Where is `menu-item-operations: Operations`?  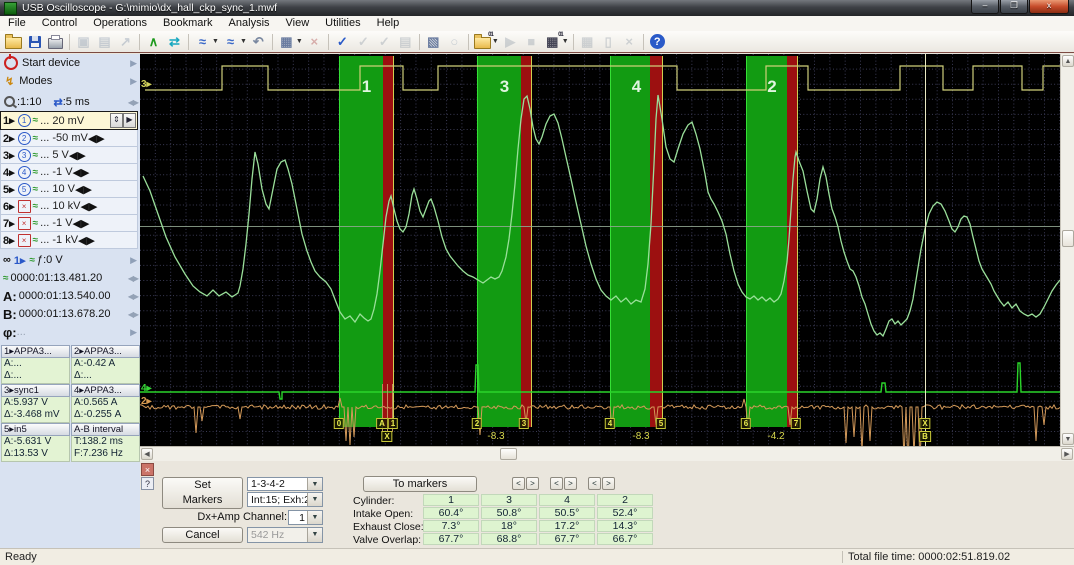
menu-item-operations: Operations is located at coordinates (120, 23).